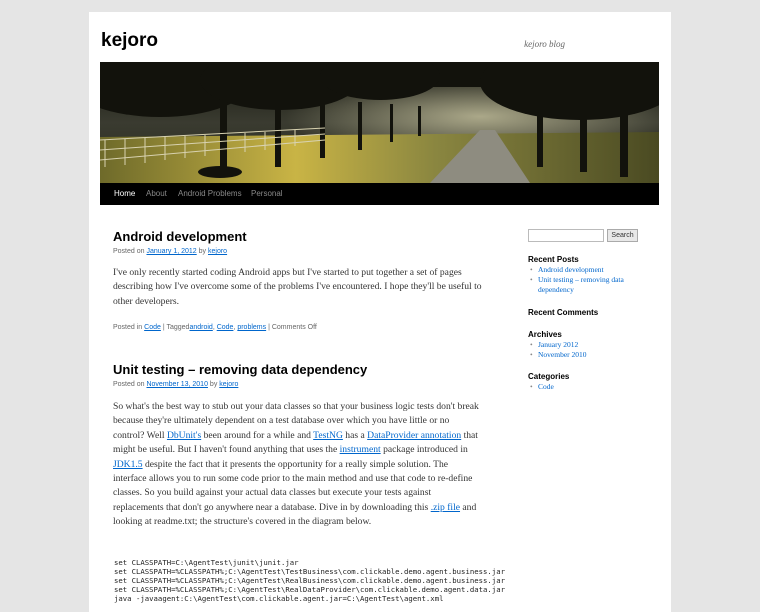  I want to click on post-meta: Posted on November 13, 2010 by kejoro, so click(175, 384).